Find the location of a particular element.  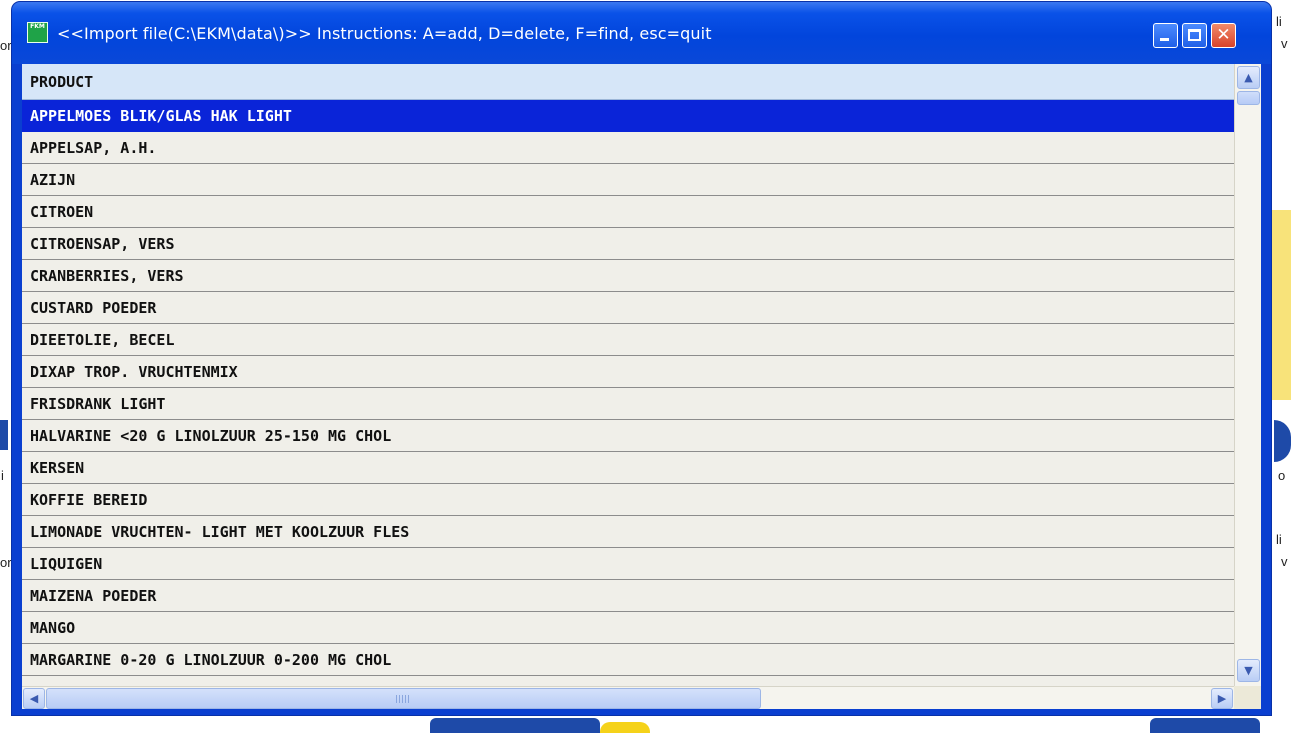

table-row: APPELSAP, A.H. is located at coordinates (628, 148).